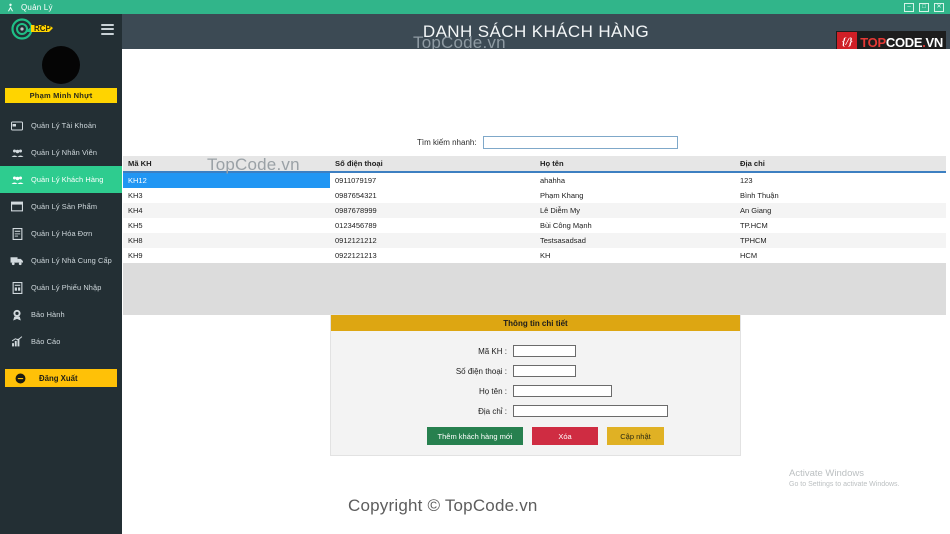 The width and height of the screenshot is (950, 534). I want to click on table-header-row: Mã KH Số điện thoại Họ tên Địa chỉ, so click(534, 164).